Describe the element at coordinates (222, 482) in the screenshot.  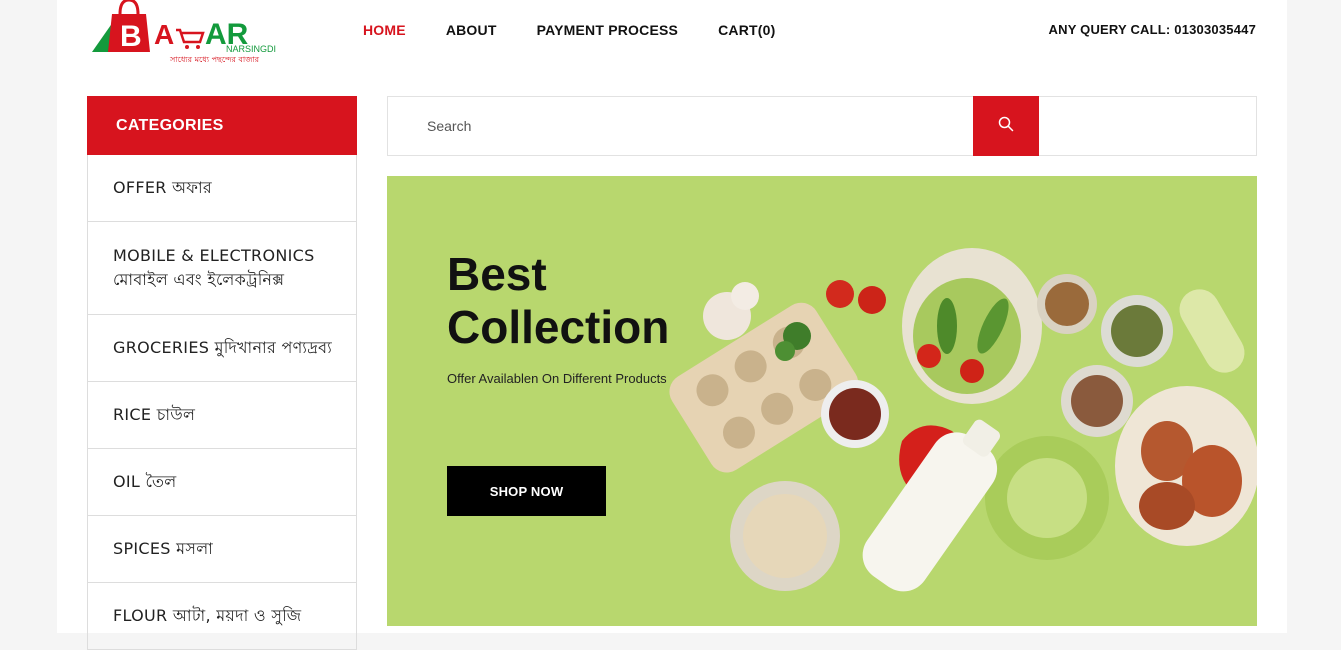
I see `category-oil: OIL তৈল` at that location.